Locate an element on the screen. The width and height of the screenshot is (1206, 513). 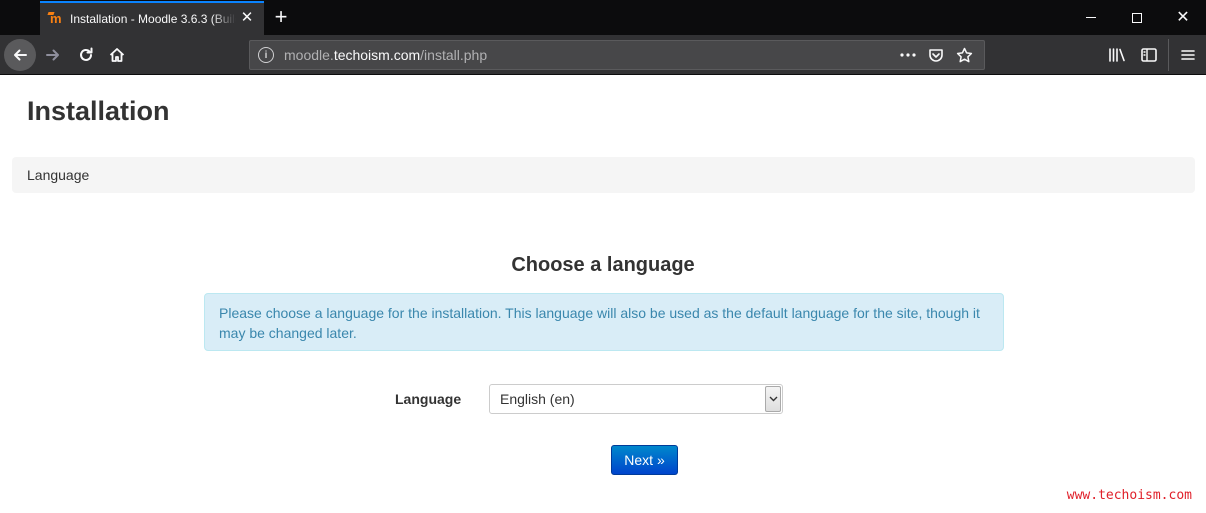
page-title: Installation is located at coordinates (98, 111).